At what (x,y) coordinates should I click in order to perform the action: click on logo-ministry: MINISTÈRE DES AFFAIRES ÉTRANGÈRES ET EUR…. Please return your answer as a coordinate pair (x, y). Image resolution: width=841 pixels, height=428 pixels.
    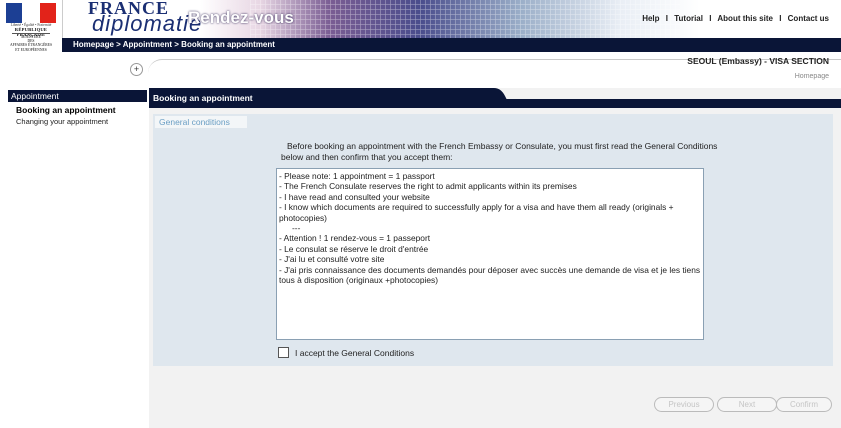
    Looking at the image, I should click on (31, 43).